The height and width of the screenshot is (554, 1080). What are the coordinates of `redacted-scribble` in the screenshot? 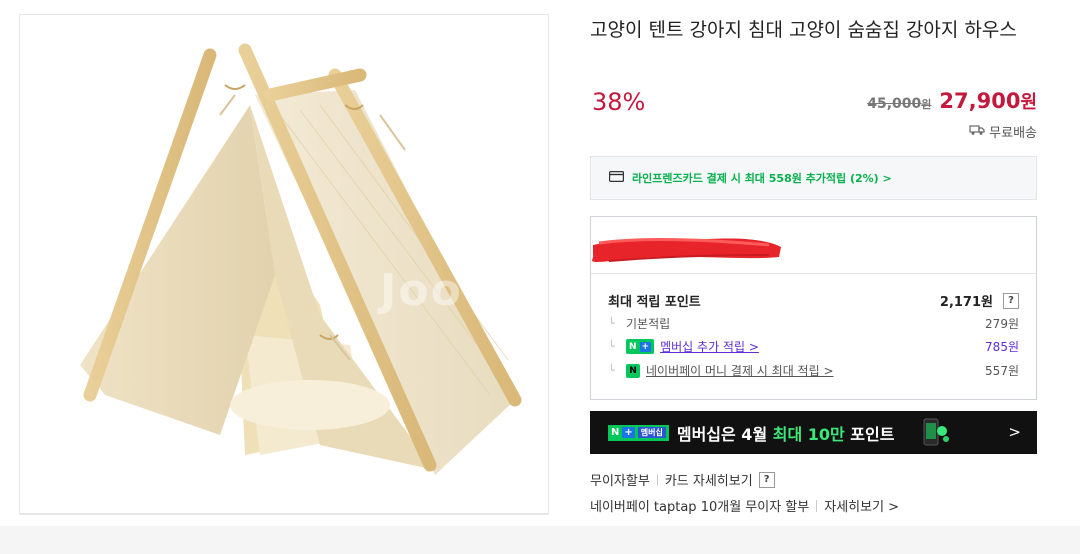 It's located at (686, 249).